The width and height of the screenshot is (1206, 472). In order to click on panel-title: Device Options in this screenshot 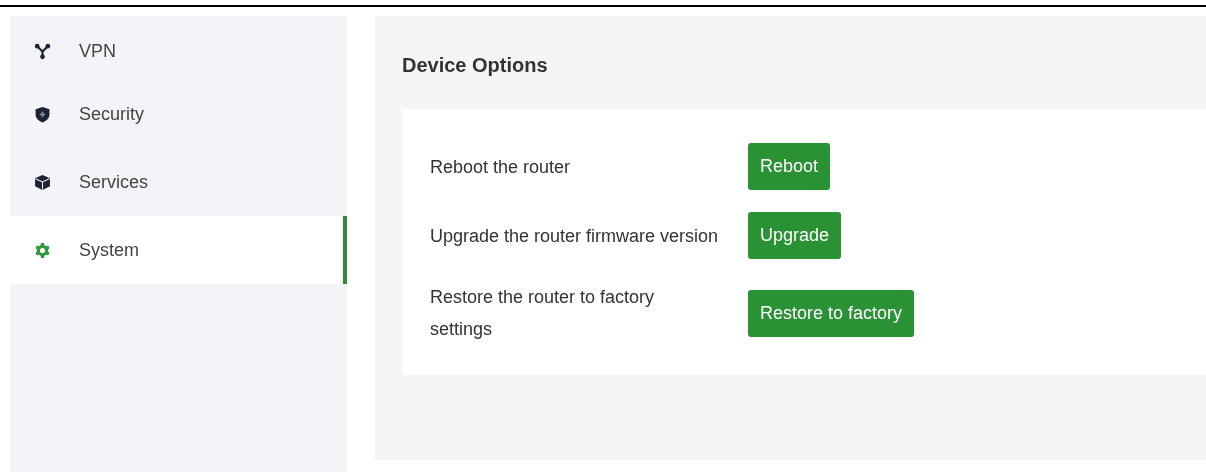, I will do `click(475, 65)`.